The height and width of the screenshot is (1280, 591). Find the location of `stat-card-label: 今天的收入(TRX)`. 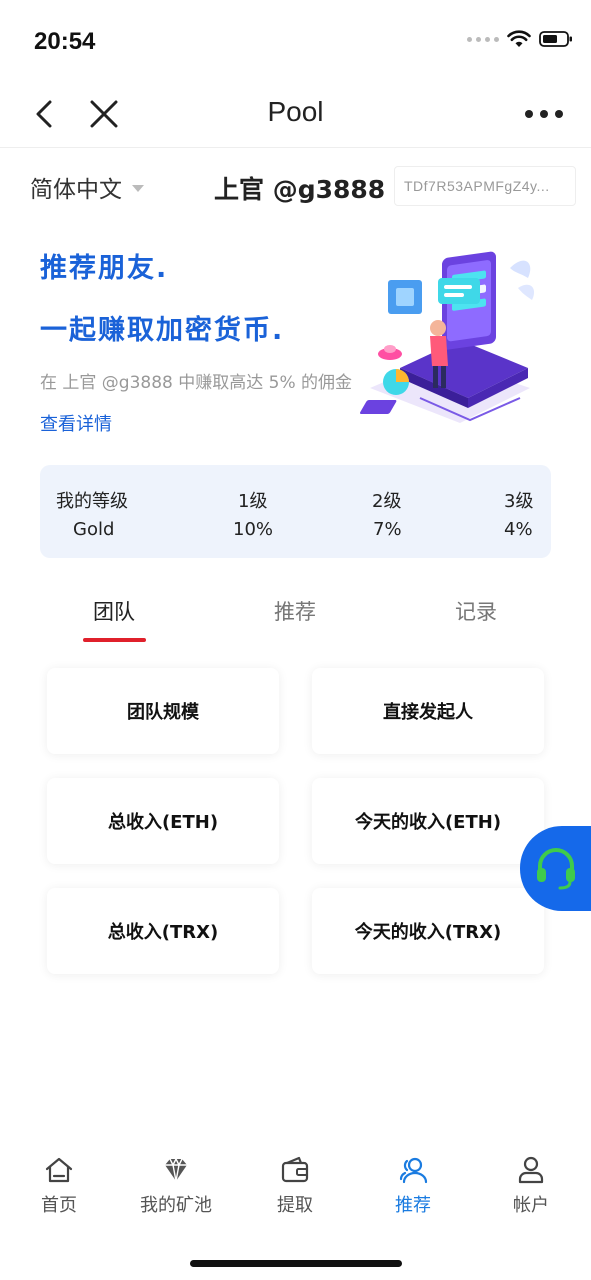

stat-card-label: 今天的收入(TRX) is located at coordinates (428, 932).